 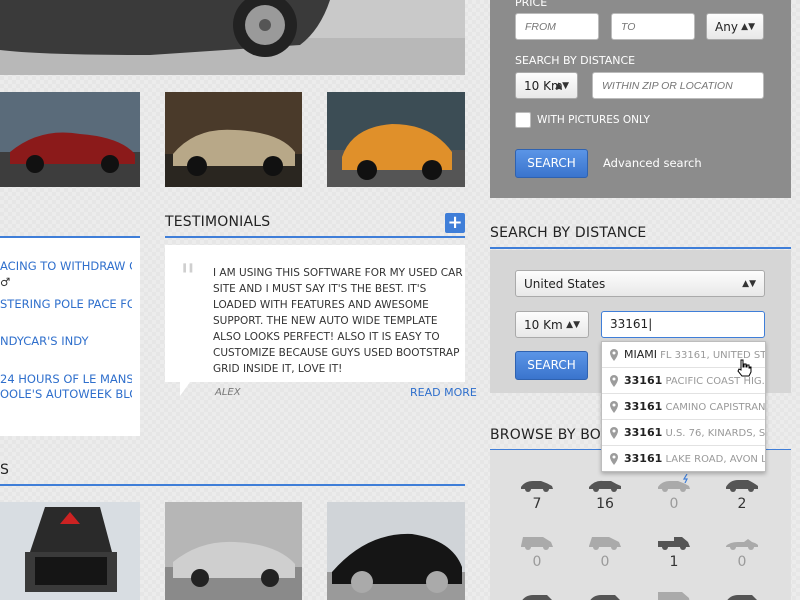 I want to click on crossover-icon, so click(x=605, y=542).